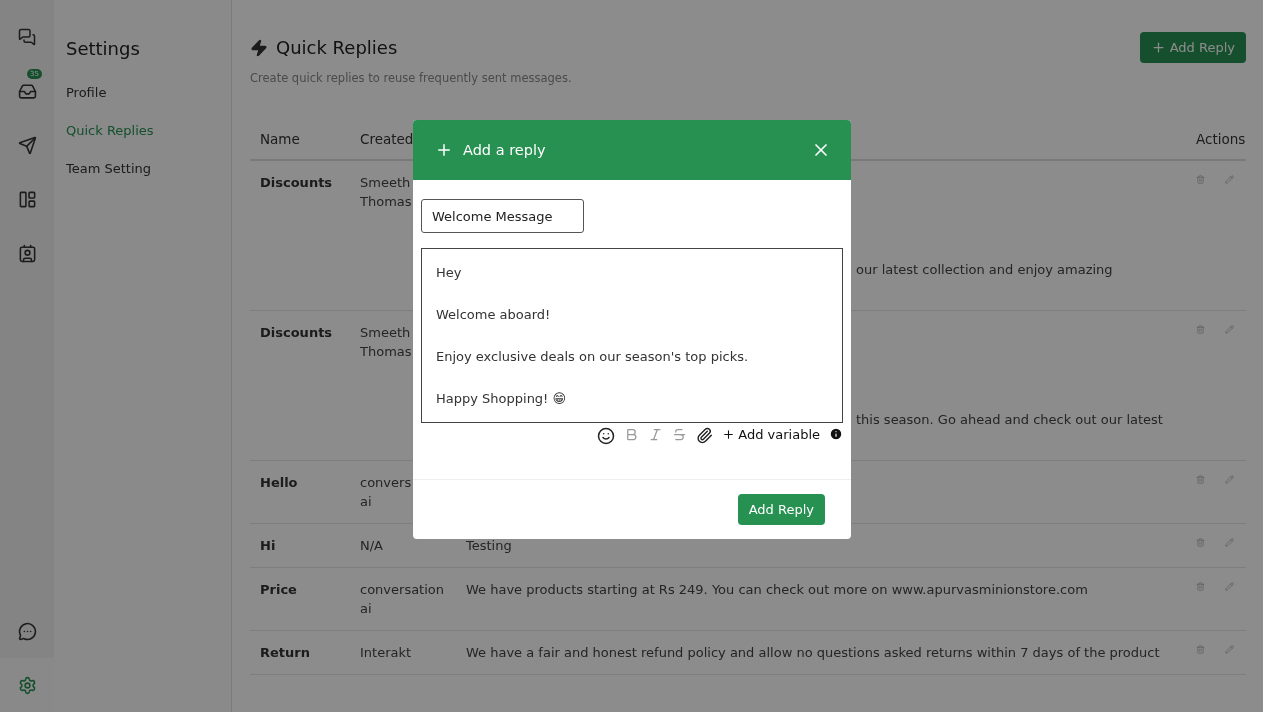 This screenshot has width=1263, height=712. I want to click on column-header: Actions, so click(1216, 140).